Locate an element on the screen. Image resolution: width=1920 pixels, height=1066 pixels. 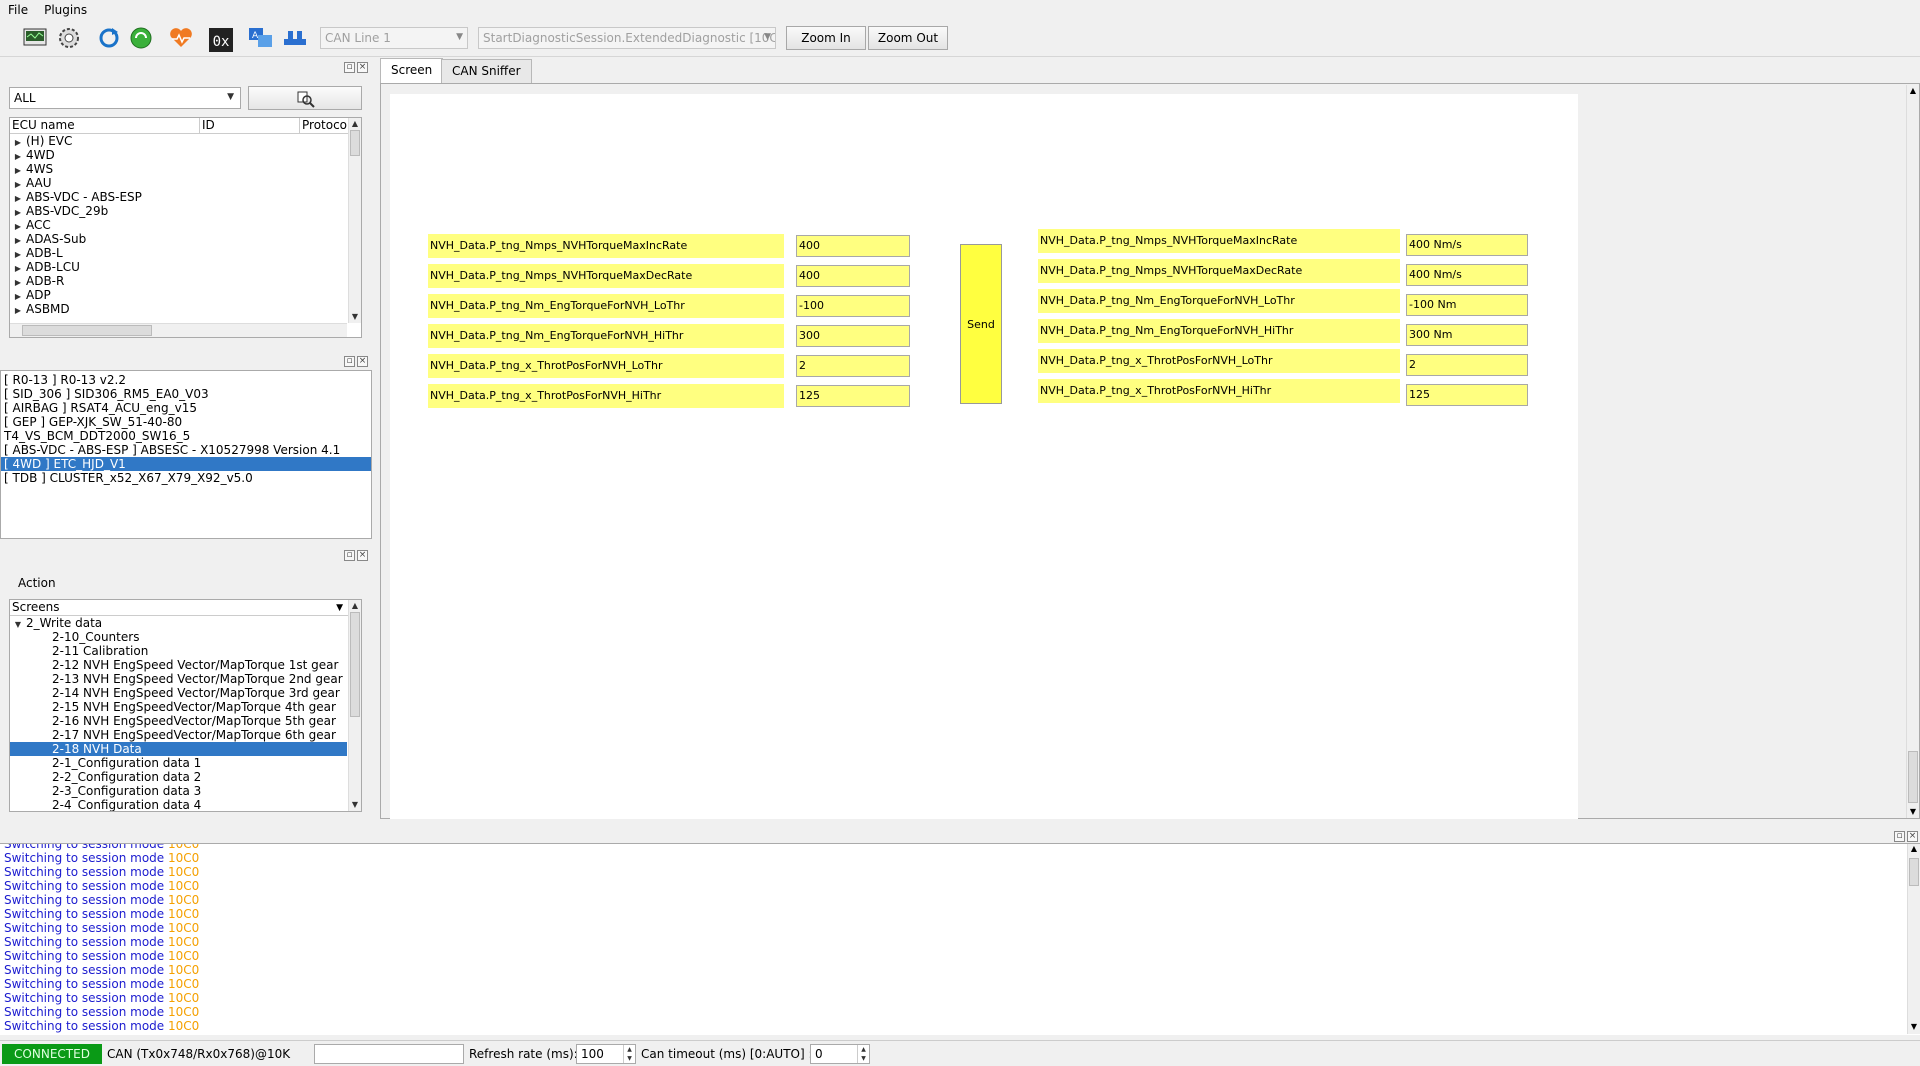
action-screen-item: 2-2_Configuration data 2 is located at coordinates (178, 777).